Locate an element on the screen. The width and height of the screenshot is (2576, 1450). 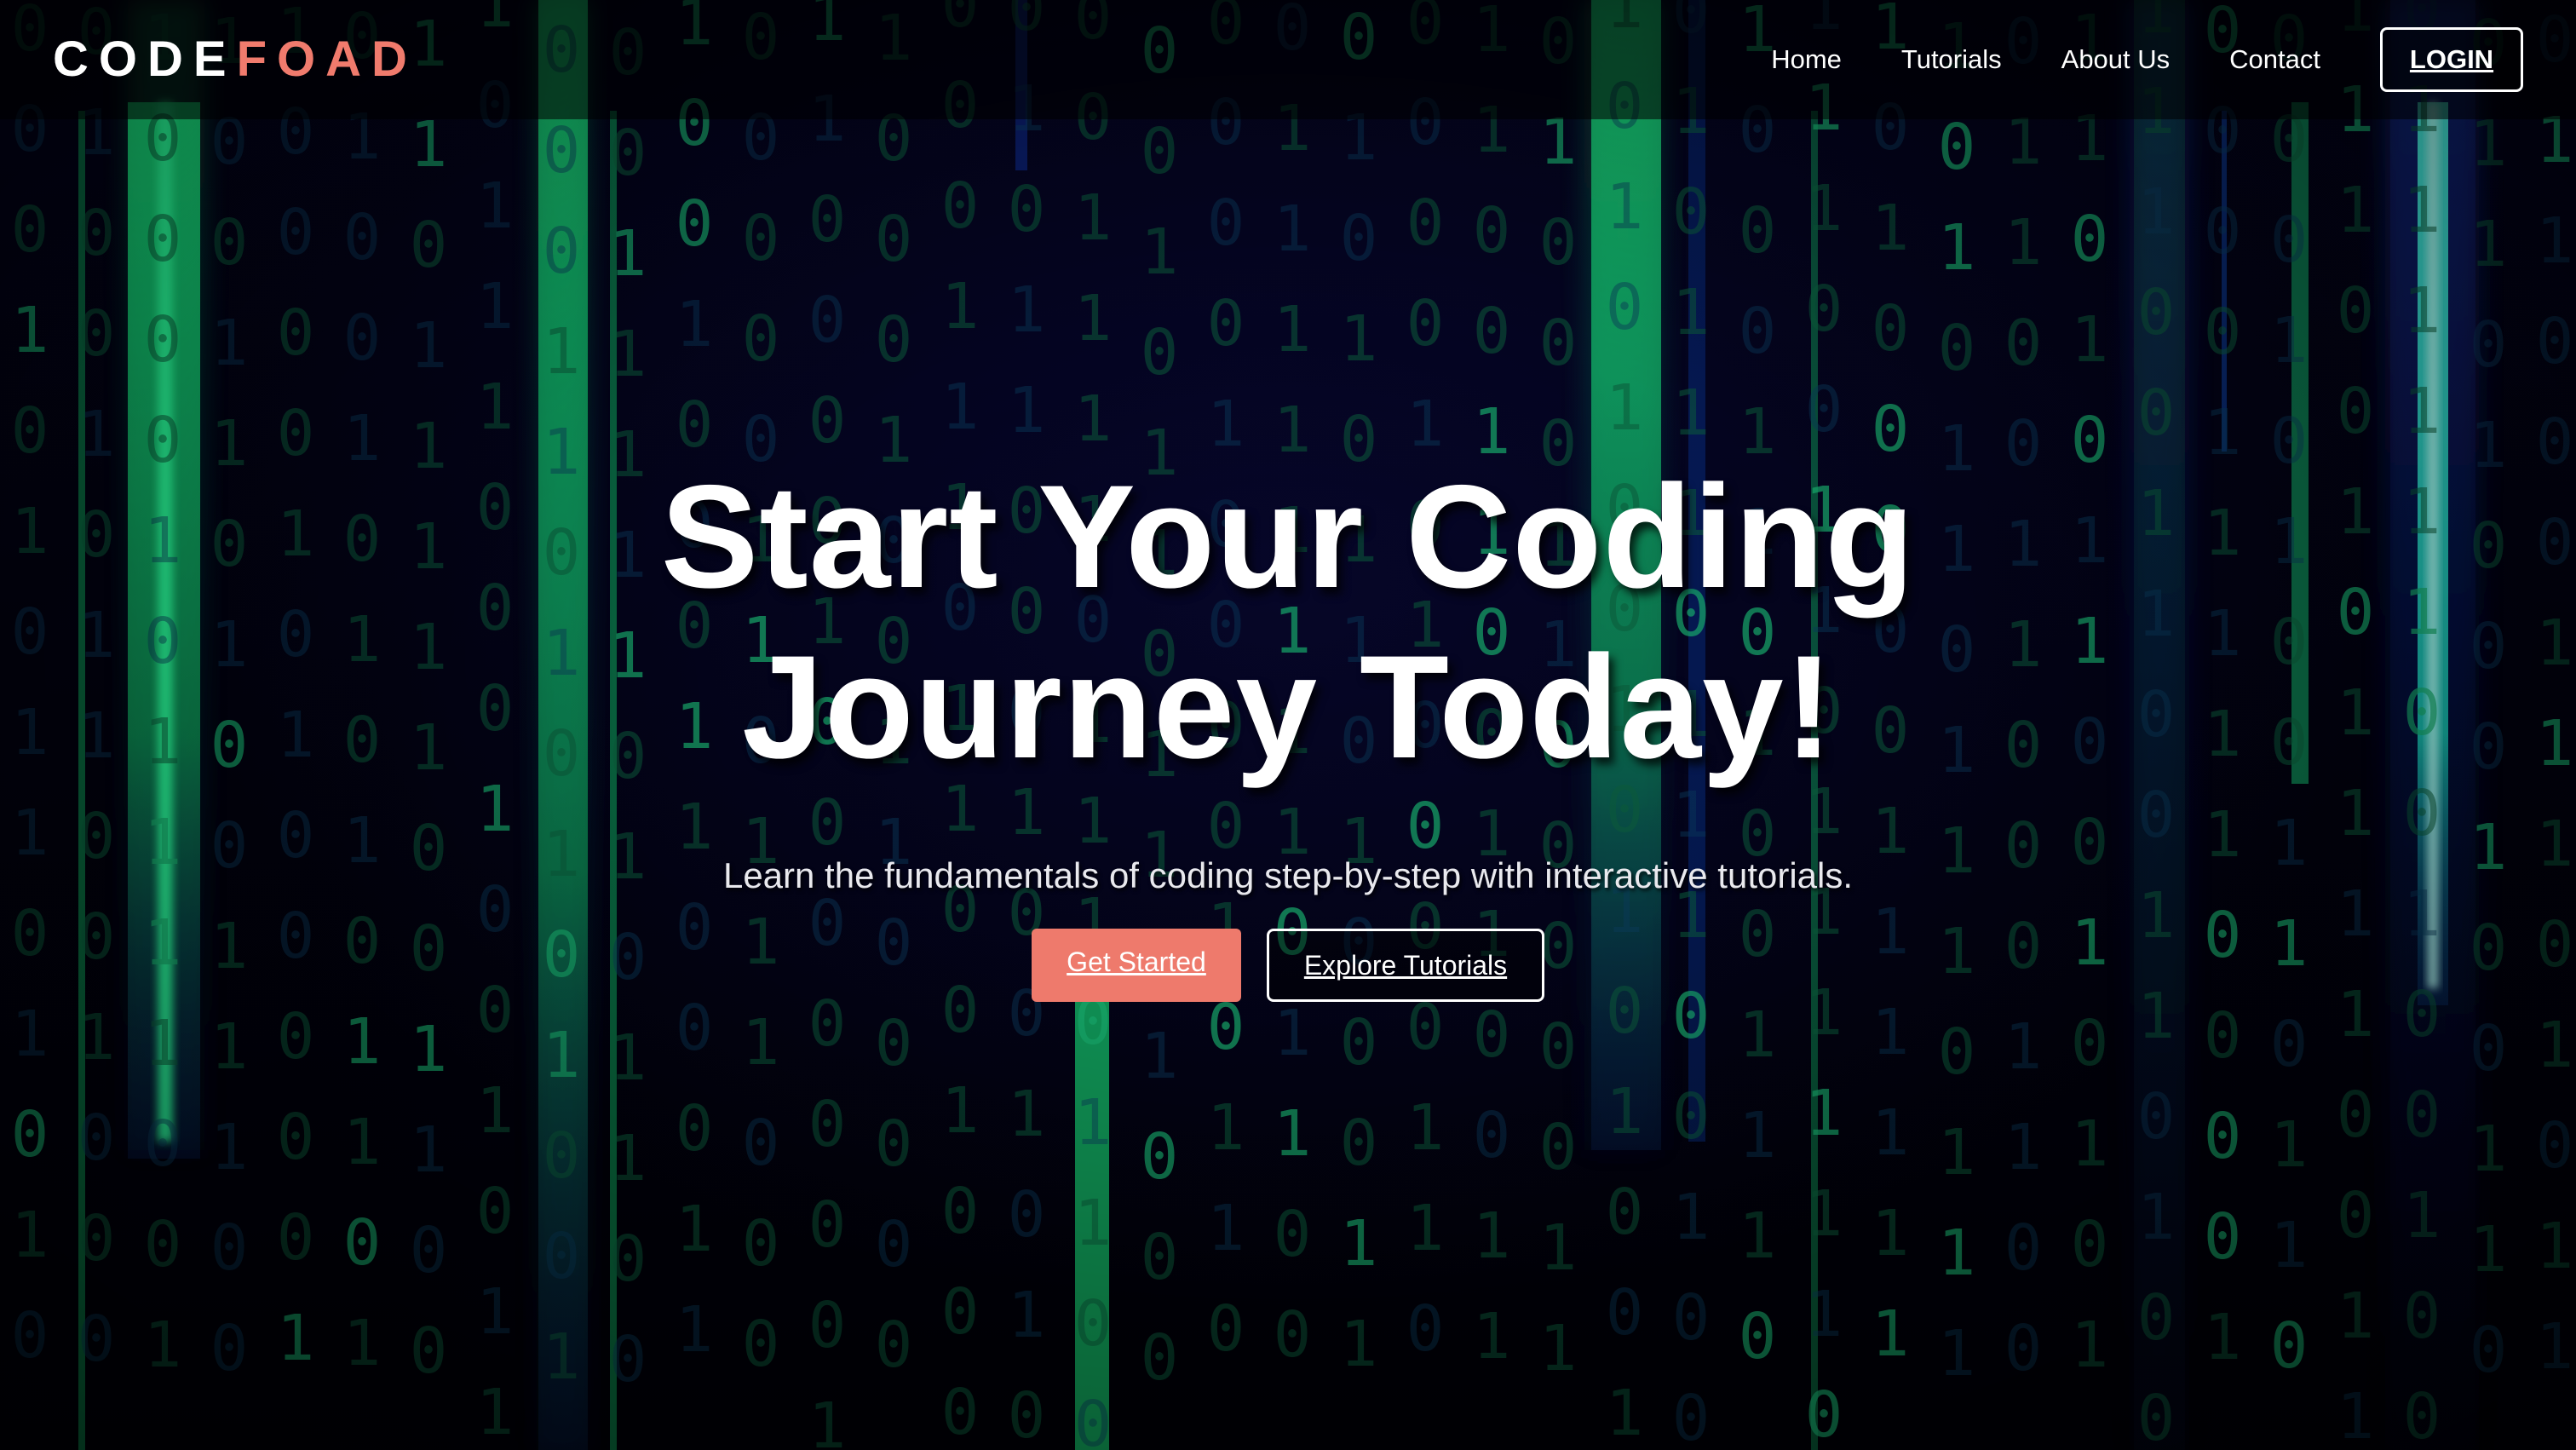
nav-link-home: Home is located at coordinates (1807, 59).